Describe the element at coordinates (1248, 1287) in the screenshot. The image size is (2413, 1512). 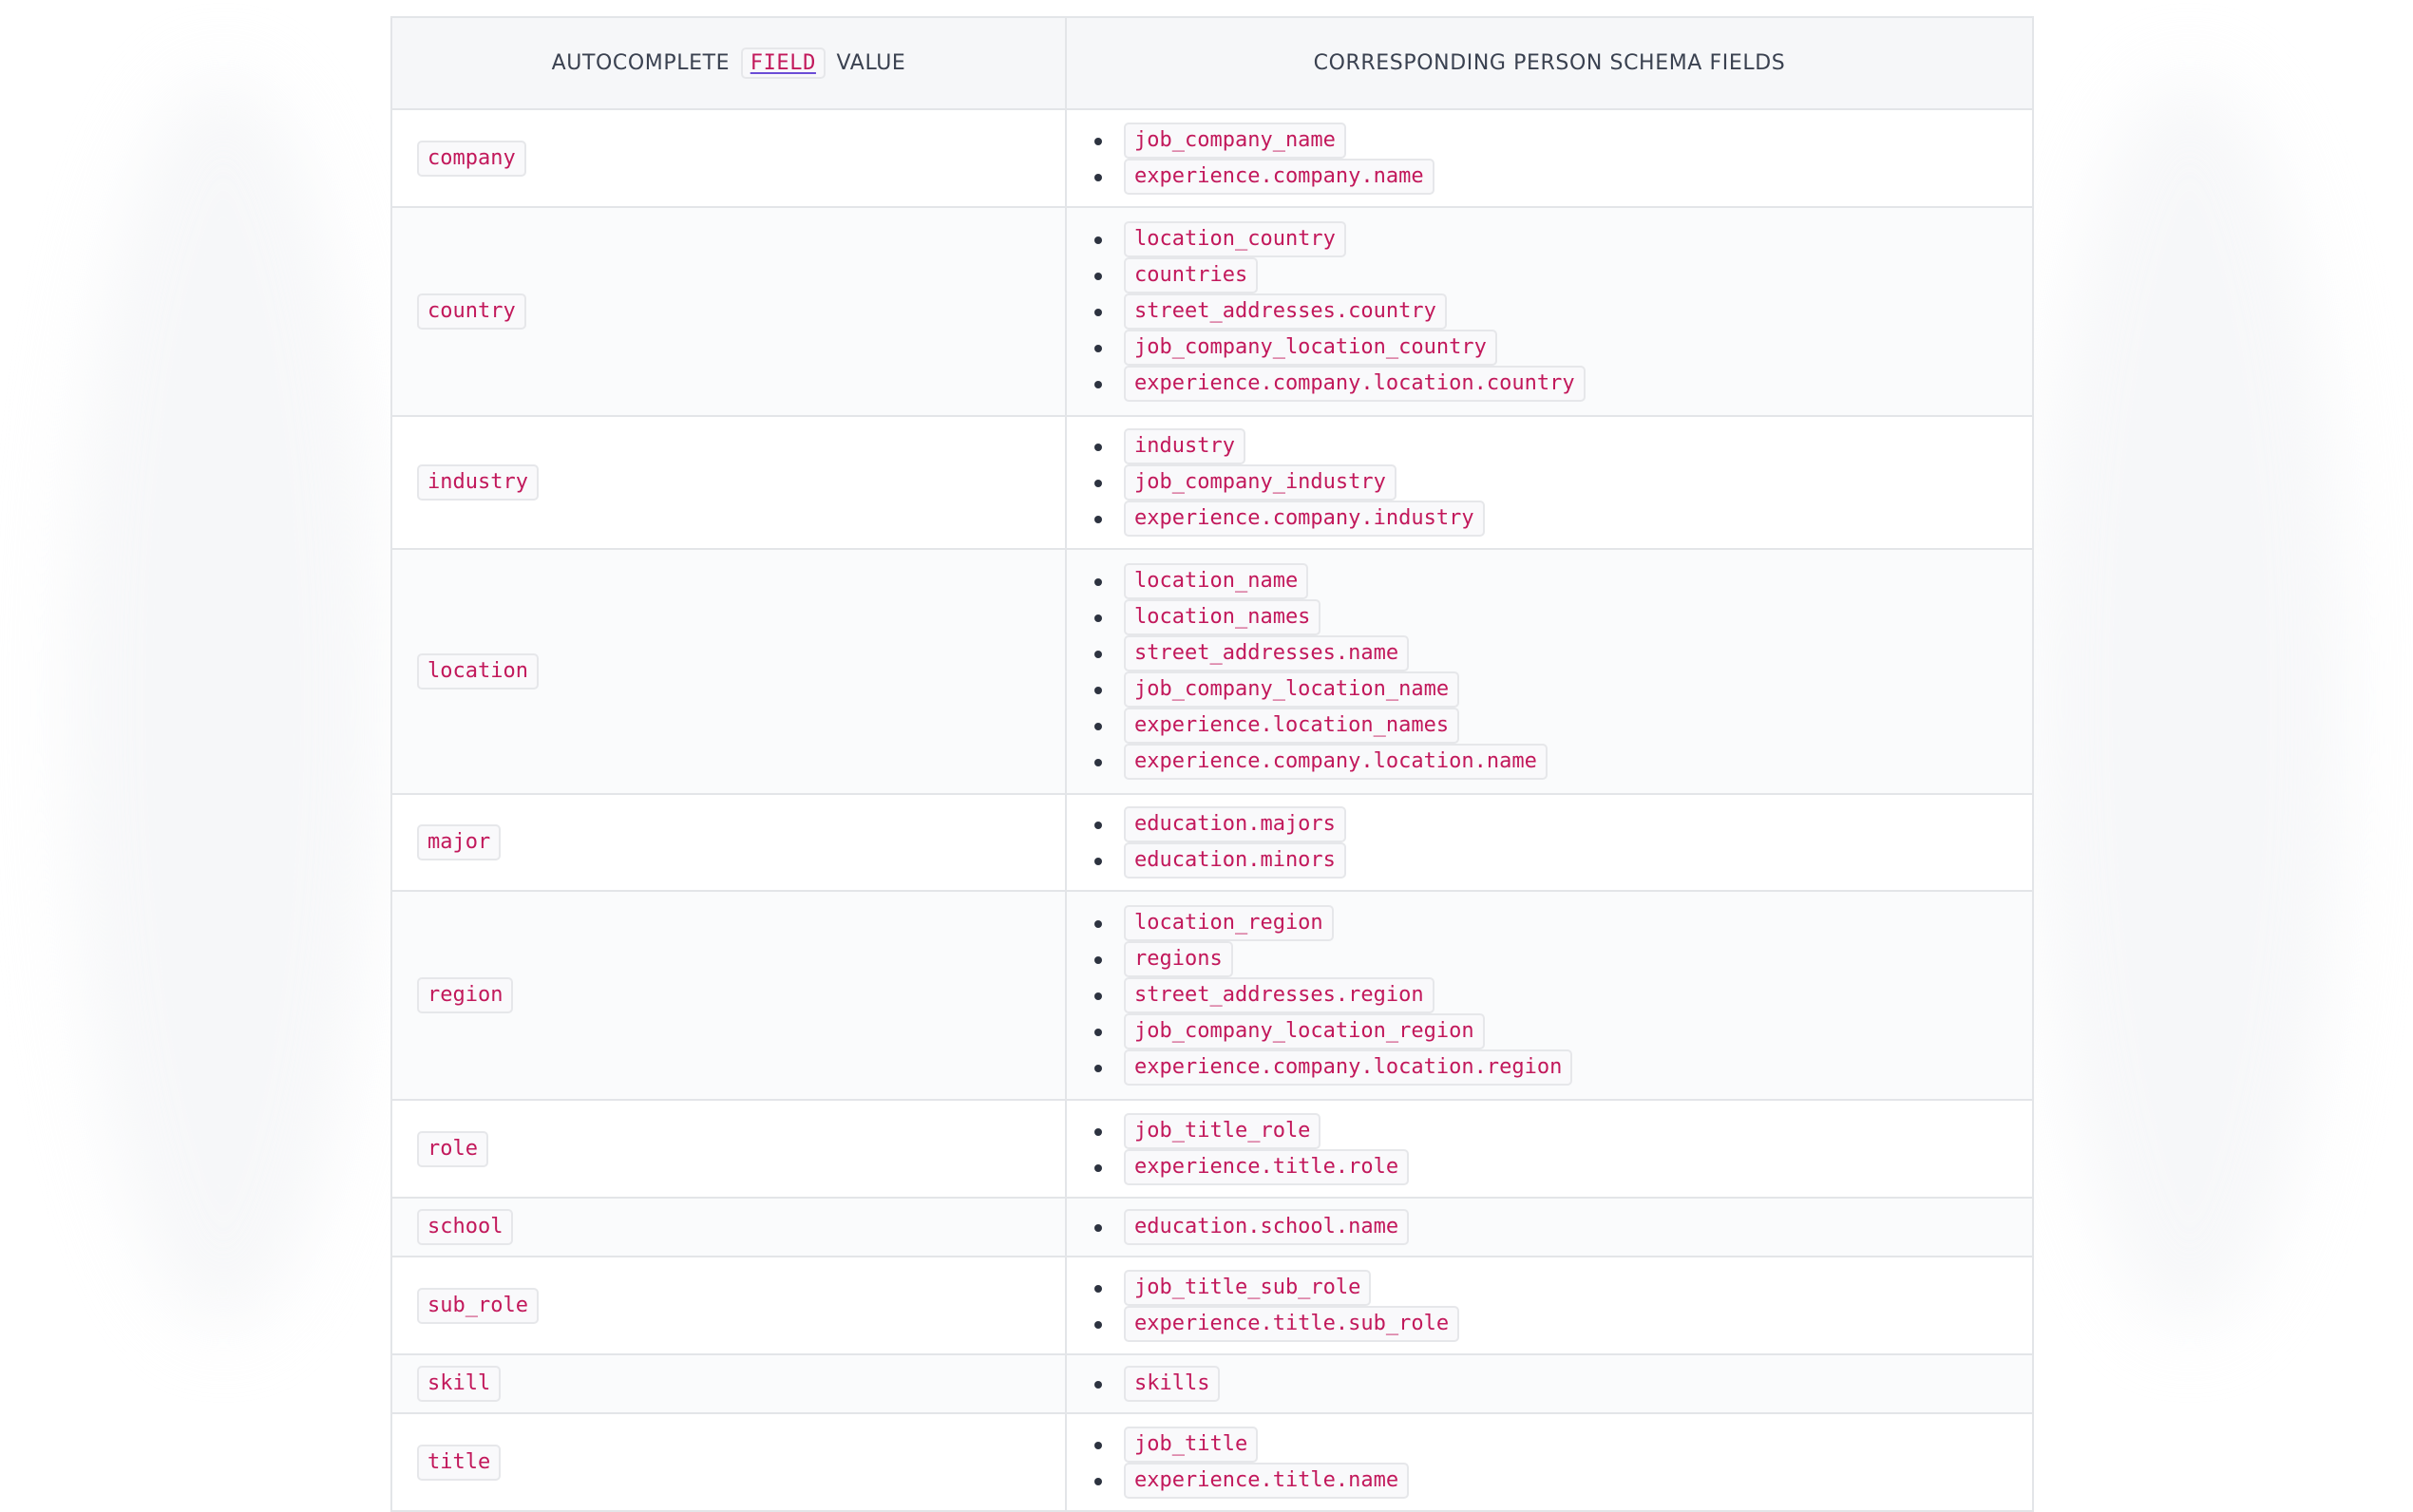
I see `schema-field-code: job_title_sub_role` at that location.